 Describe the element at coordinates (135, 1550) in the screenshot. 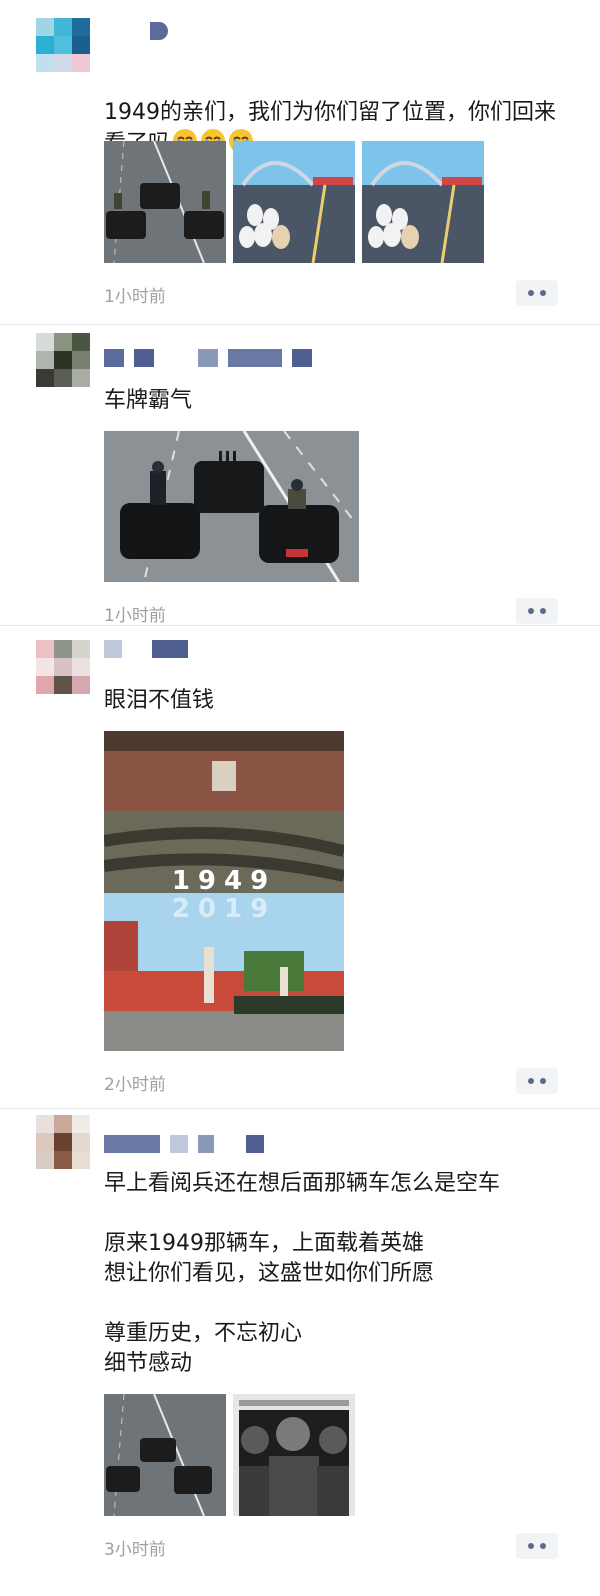

I see `timestamp: 3小时前` at that location.